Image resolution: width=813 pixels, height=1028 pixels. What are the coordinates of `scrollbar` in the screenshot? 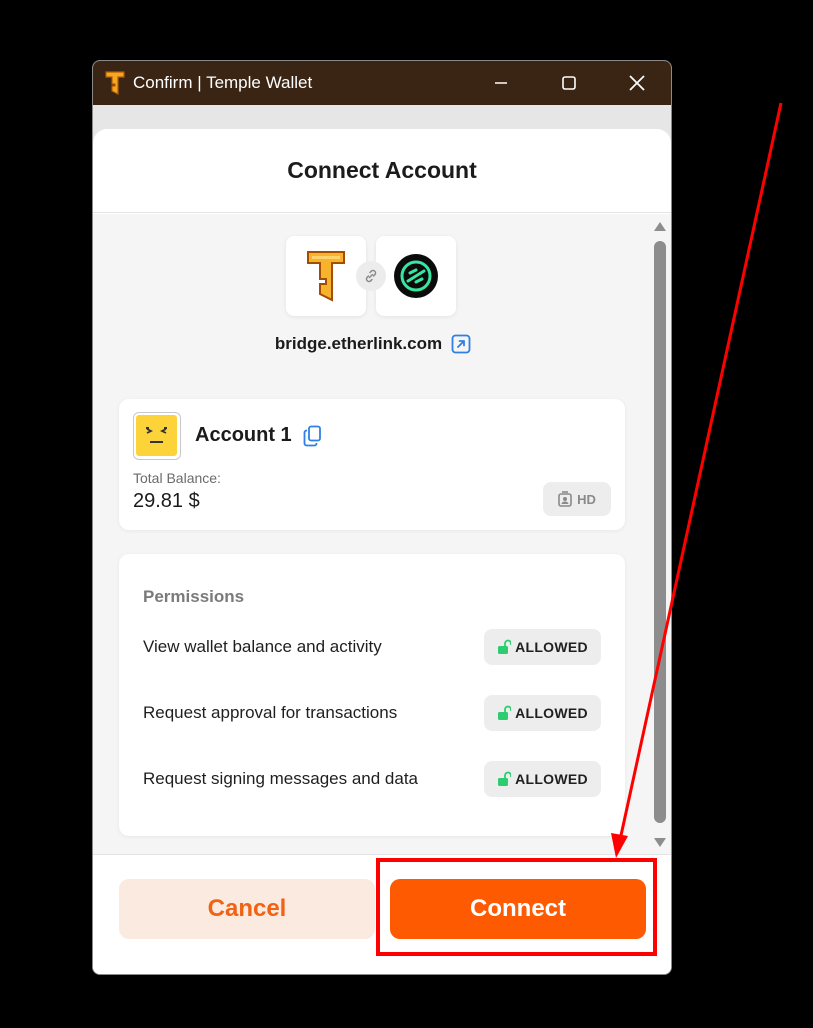 It's located at (660, 534).